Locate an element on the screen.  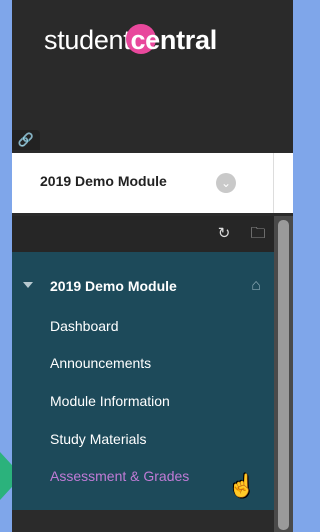
module-selector: 2019 Demo Module ⌄ is located at coordinates (143, 183).